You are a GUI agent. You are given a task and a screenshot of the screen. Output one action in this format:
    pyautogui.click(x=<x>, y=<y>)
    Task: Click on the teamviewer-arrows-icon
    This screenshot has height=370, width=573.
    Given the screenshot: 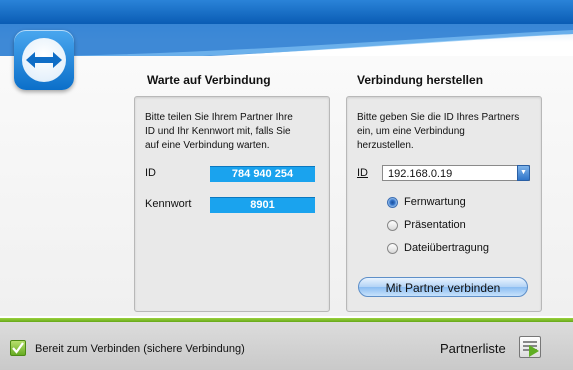 What is the action you would take?
    pyautogui.click(x=44, y=60)
    